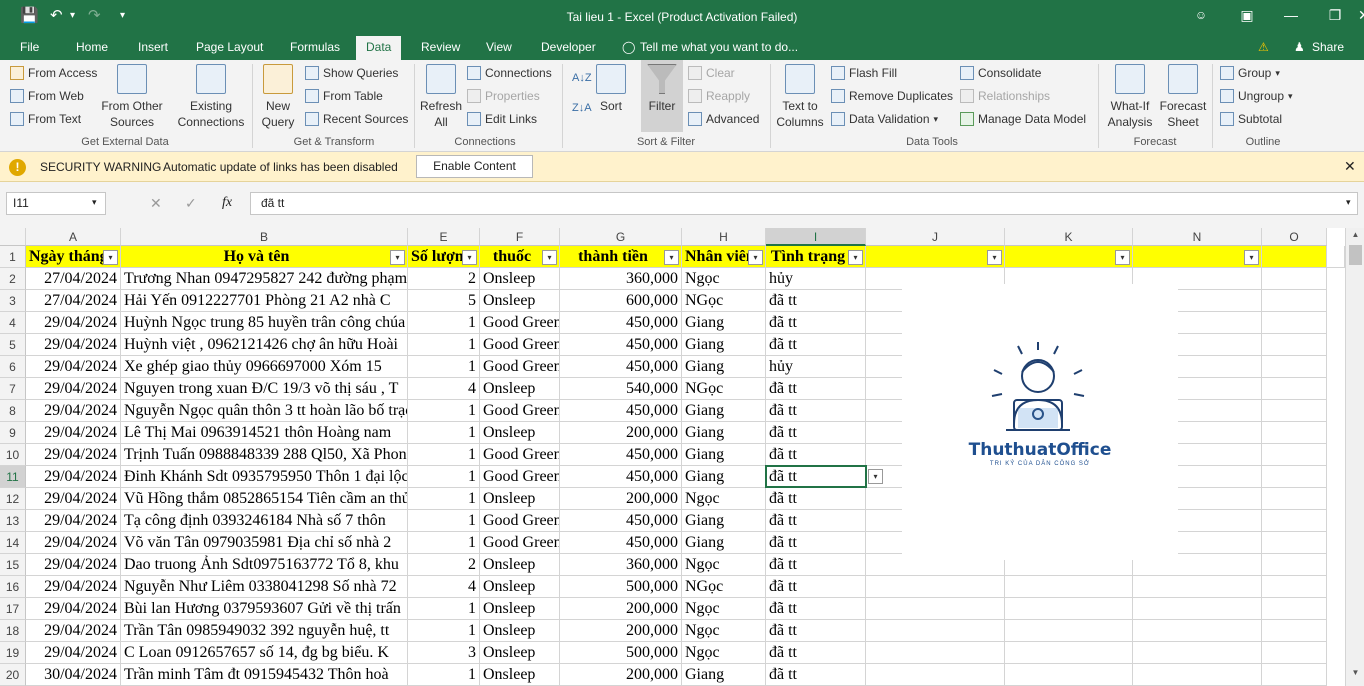  Describe the element at coordinates (800, 97) in the screenshot. I see `text-to-columns-button: Text to Columns` at that location.